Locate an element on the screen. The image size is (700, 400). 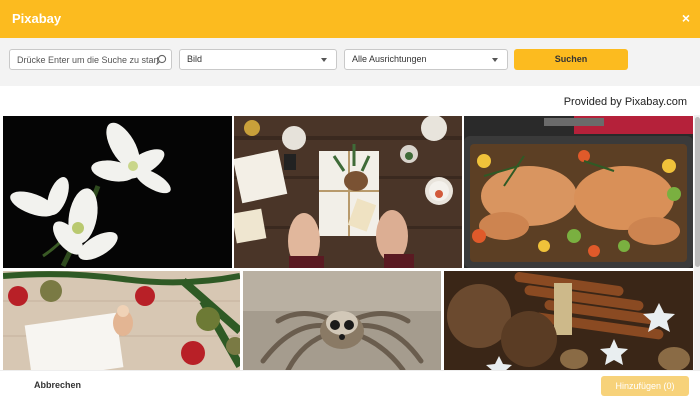
search-icon is located at coordinates (161, 60).